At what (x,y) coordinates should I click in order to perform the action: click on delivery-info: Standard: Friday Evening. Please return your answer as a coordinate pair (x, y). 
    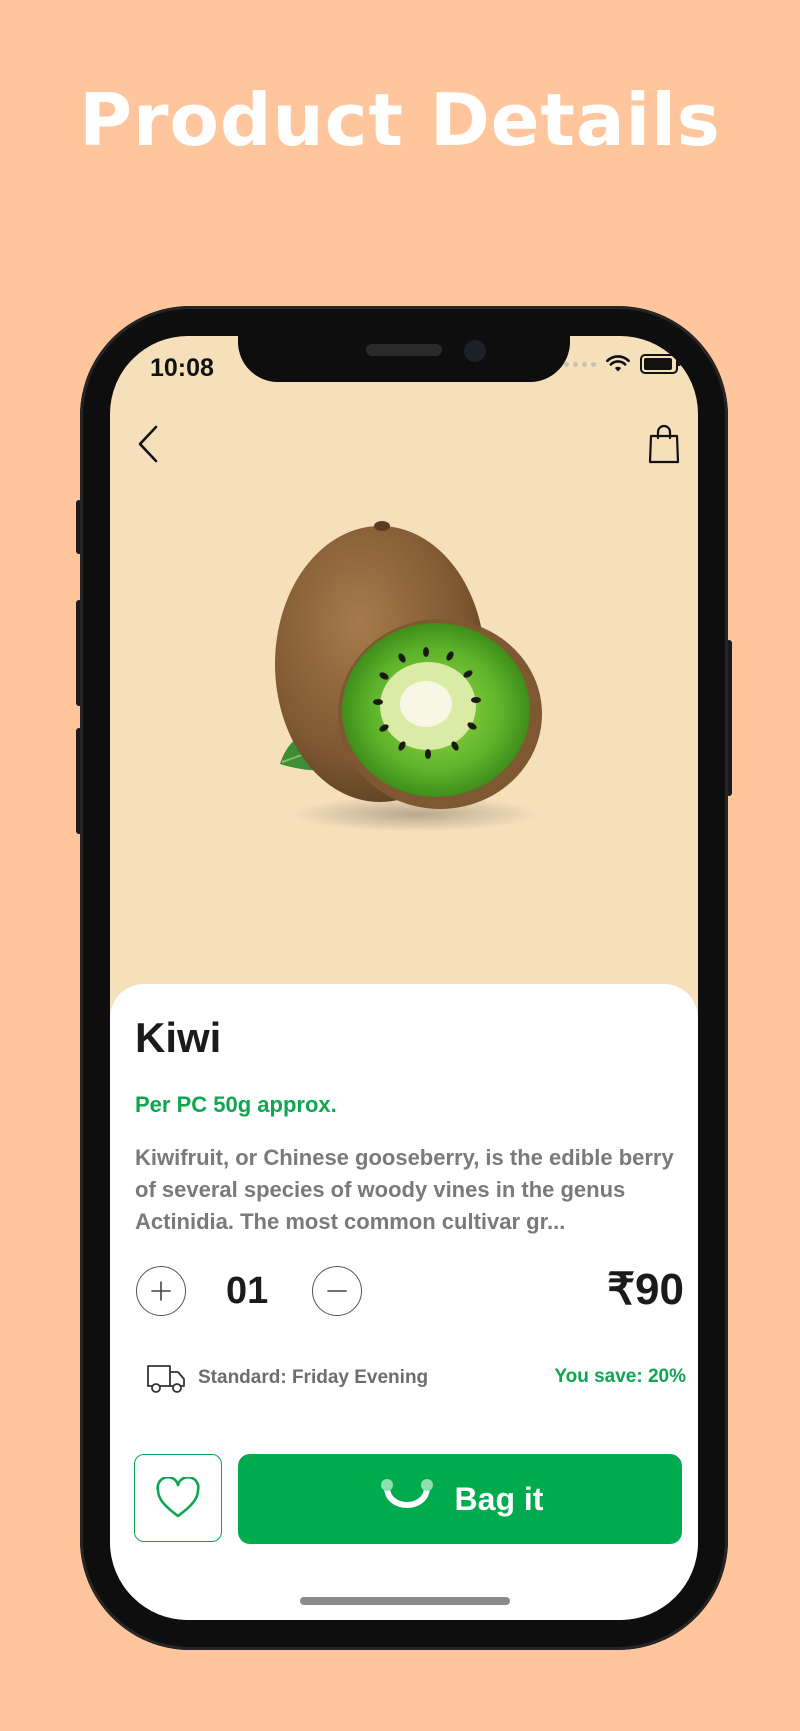
    Looking at the image, I should click on (287, 1378).